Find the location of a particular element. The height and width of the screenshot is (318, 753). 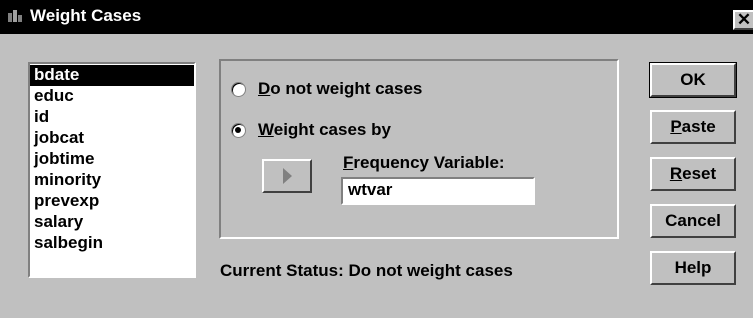

cancel-button: Cancel is located at coordinates (693, 221).